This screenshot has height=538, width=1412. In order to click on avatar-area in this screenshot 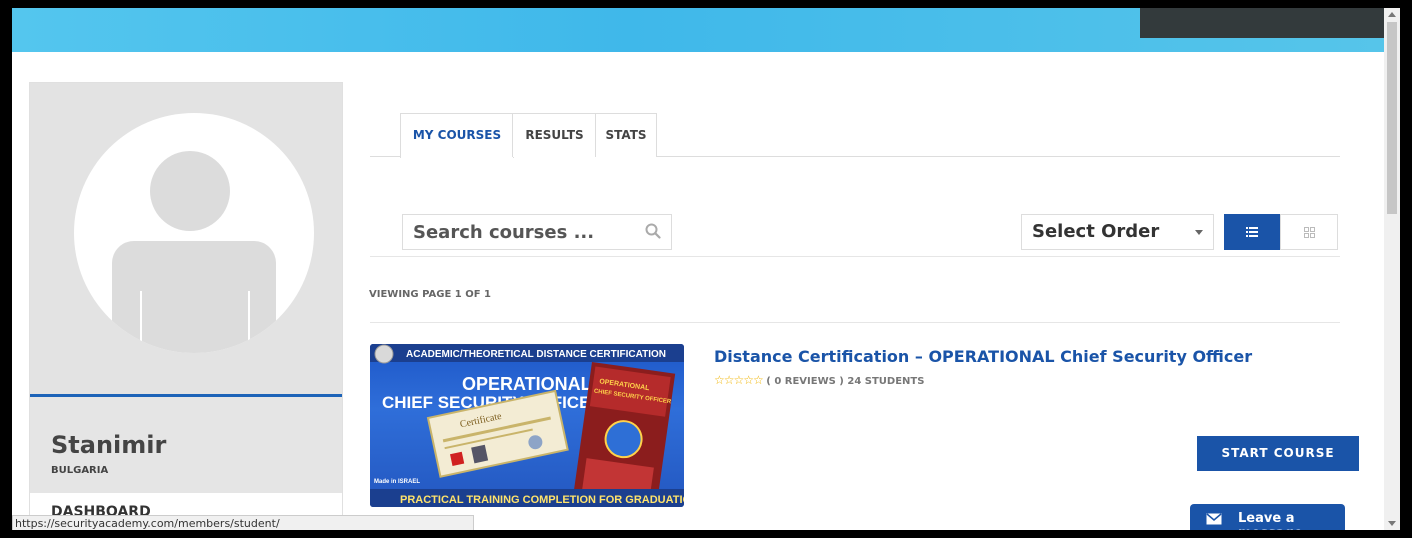, I will do `click(186, 239)`.